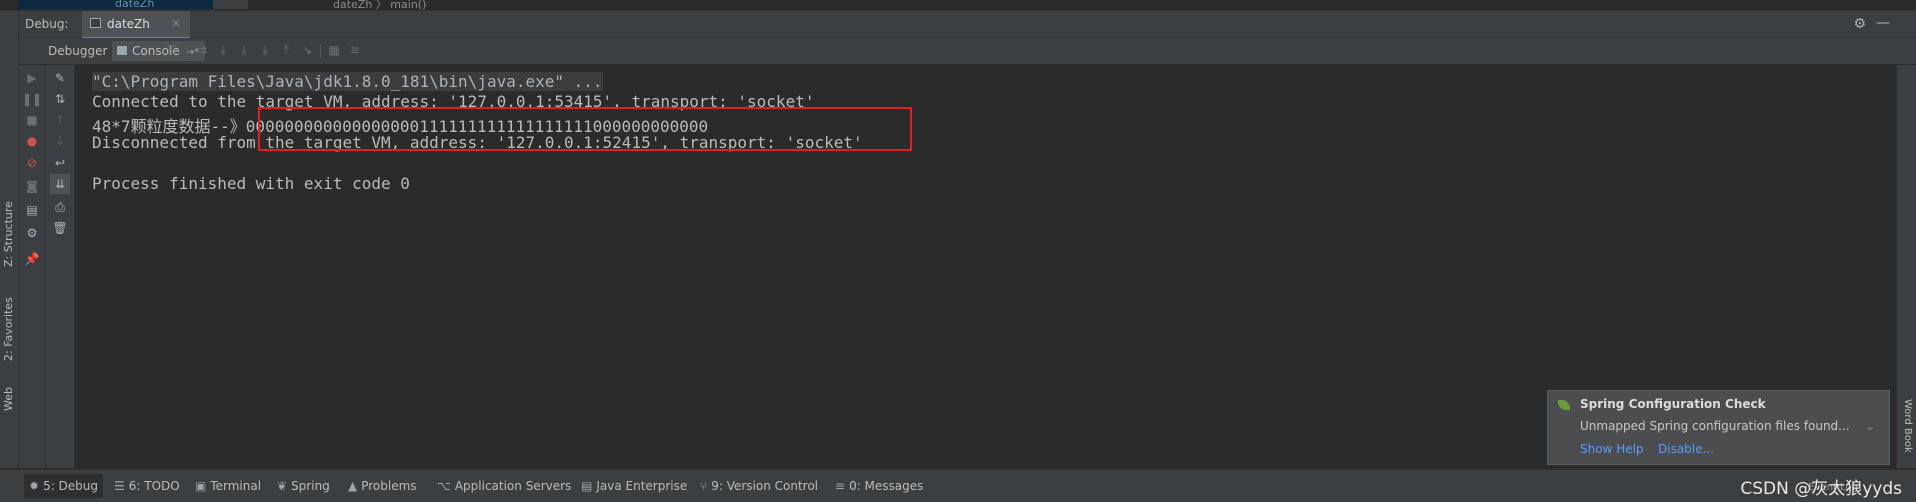 The width and height of the screenshot is (1916, 502). What do you see at coordinates (176, 23) in the screenshot?
I see `close-icon: ×` at bounding box center [176, 23].